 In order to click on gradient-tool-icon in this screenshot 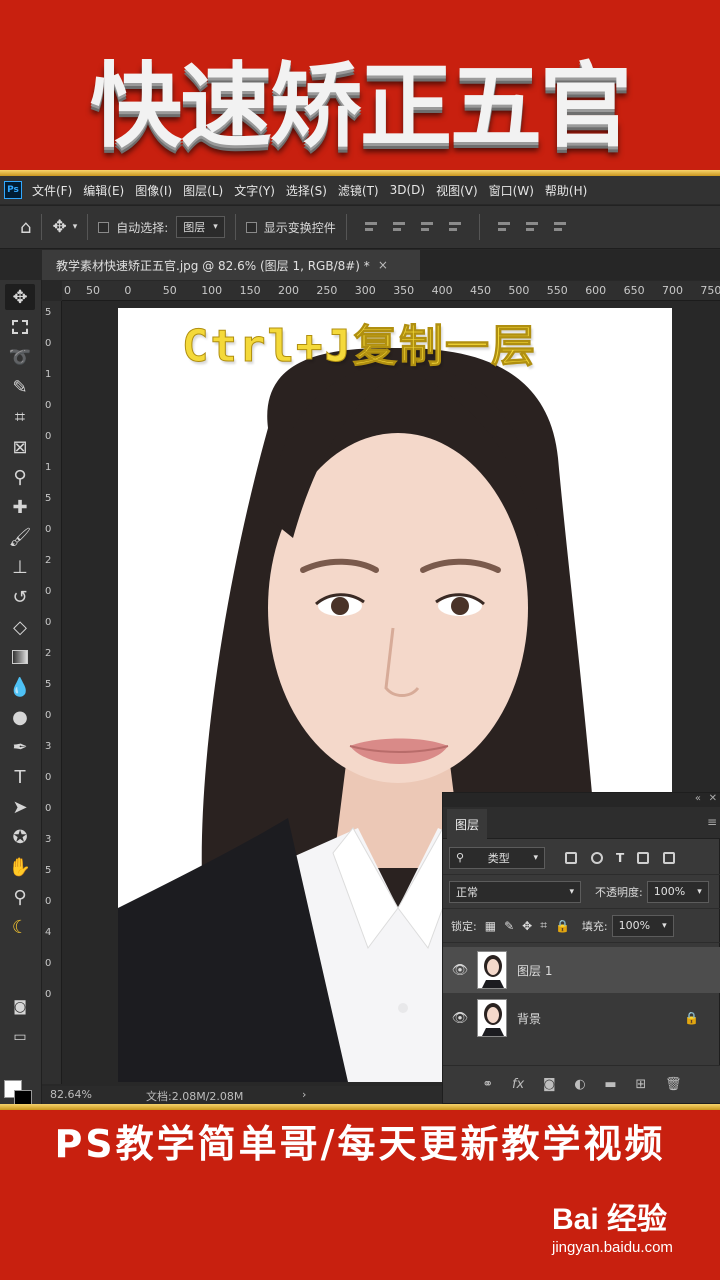, I will do `click(20, 657)`.